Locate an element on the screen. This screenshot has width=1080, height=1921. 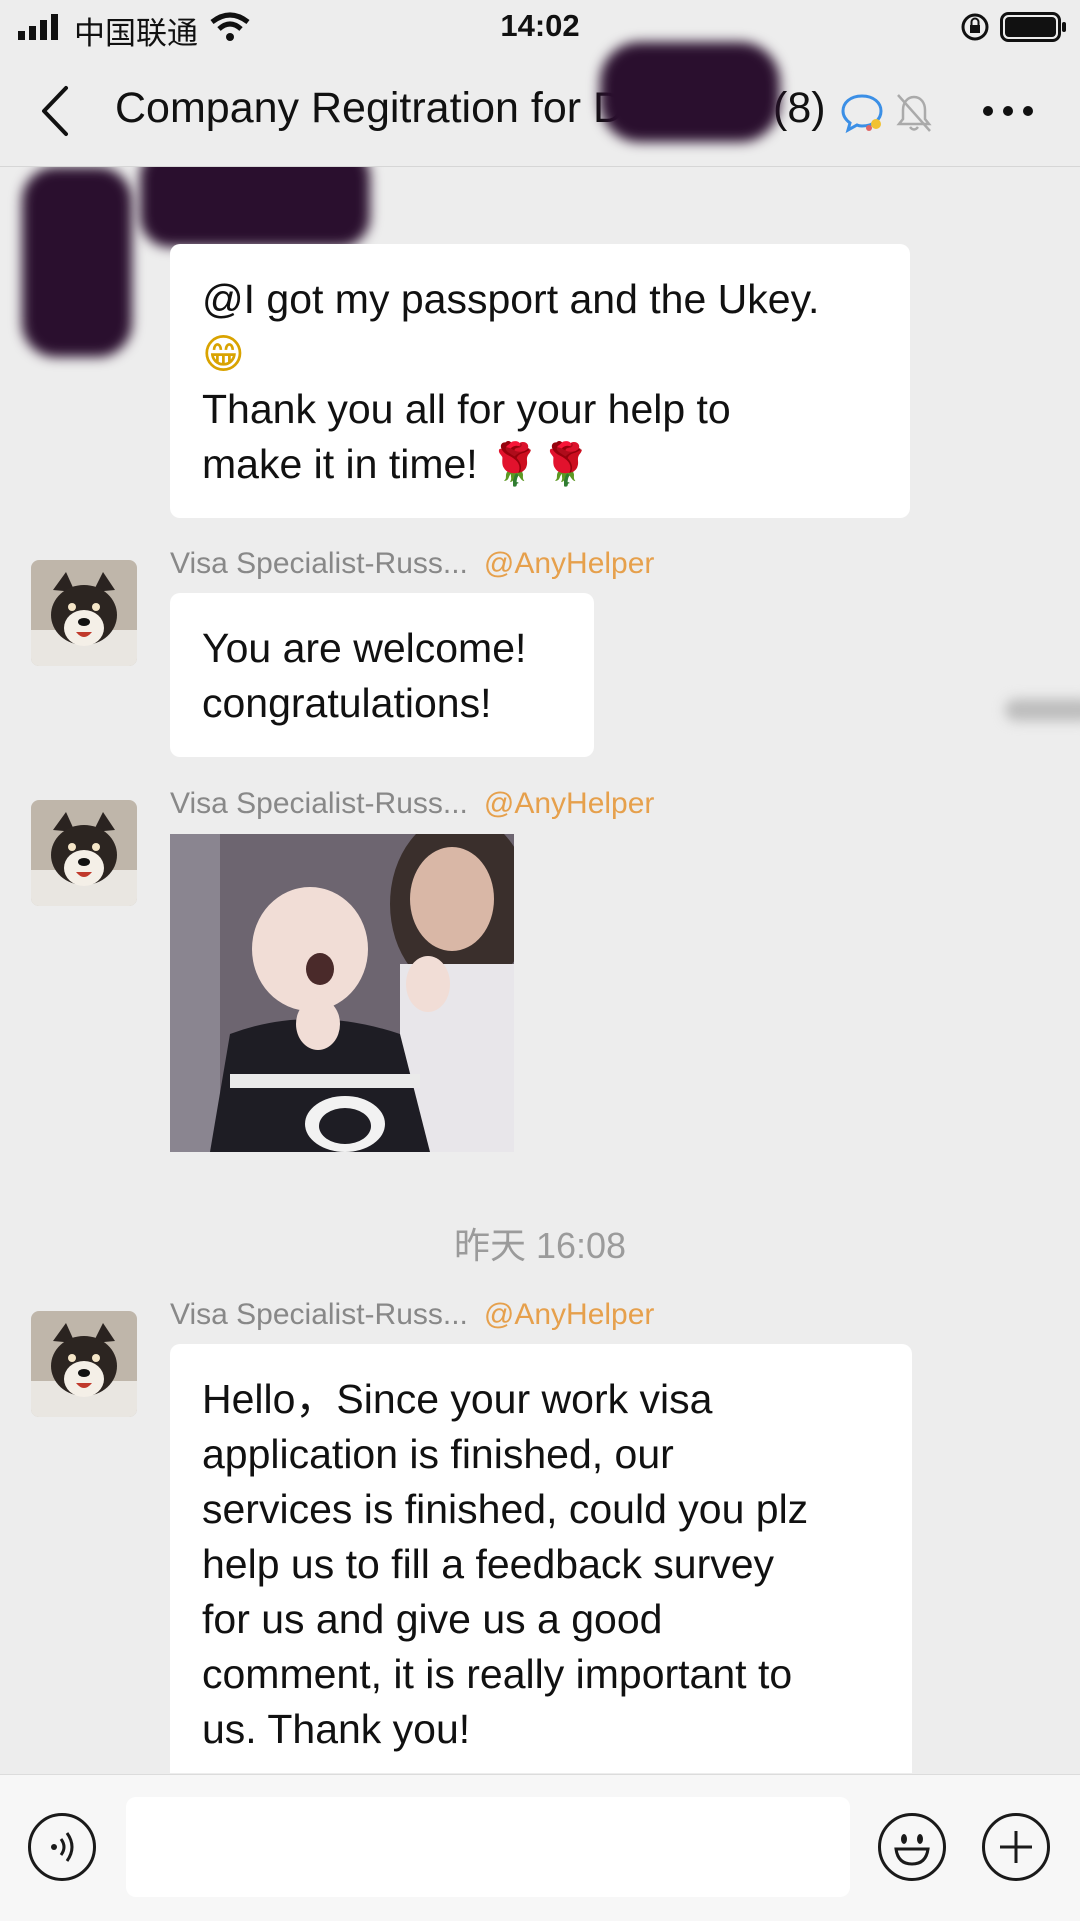
message-text: Thank you all for your help to is located at coordinates (466, 409).